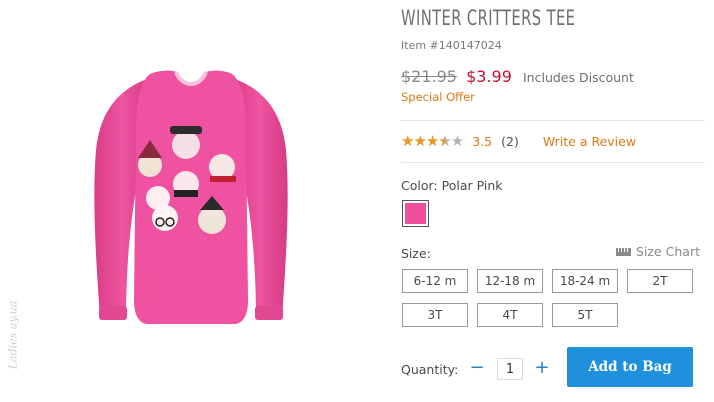 The image size is (714, 402). I want to click on size-option-4t: 4T, so click(510, 315).